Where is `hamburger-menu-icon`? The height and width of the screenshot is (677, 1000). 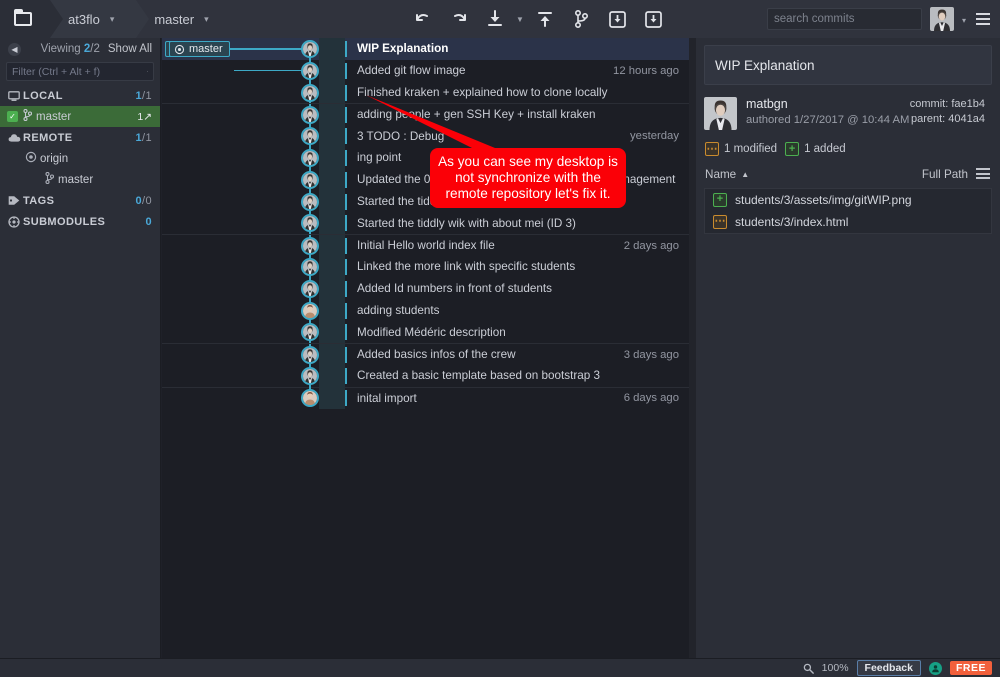
hamburger-menu-icon is located at coordinates (983, 20).